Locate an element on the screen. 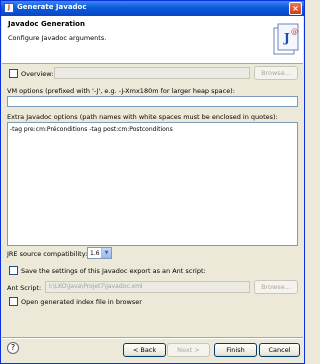 This screenshot has width=320, height=364. finish-button: Finish is located at coordinates (235, 350).